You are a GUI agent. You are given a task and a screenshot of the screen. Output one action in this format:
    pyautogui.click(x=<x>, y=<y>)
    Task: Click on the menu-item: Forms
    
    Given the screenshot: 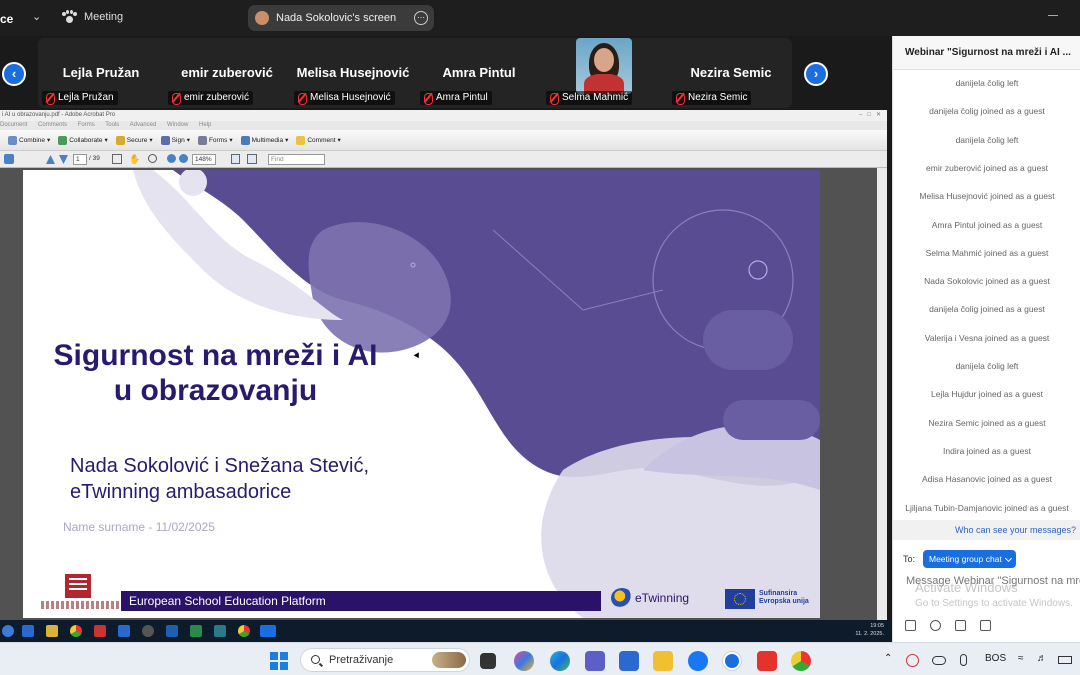 What is the action you would take?
    pyautogui.click(x=86, y=125)
    